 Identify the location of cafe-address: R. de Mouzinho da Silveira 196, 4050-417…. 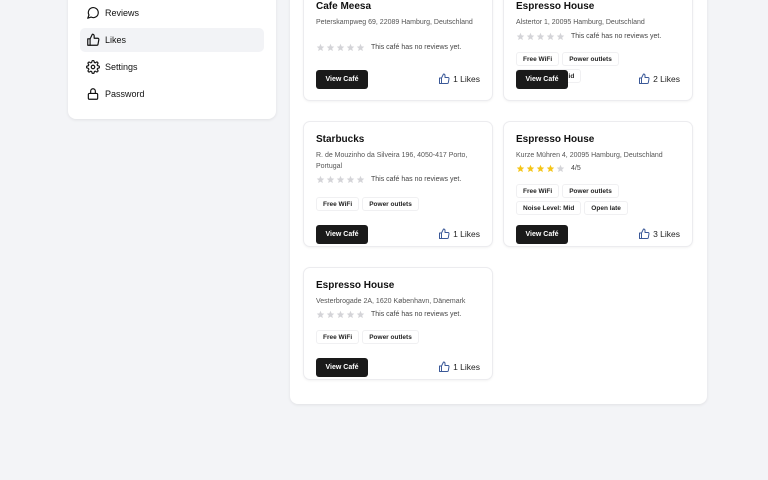
(392, 161).